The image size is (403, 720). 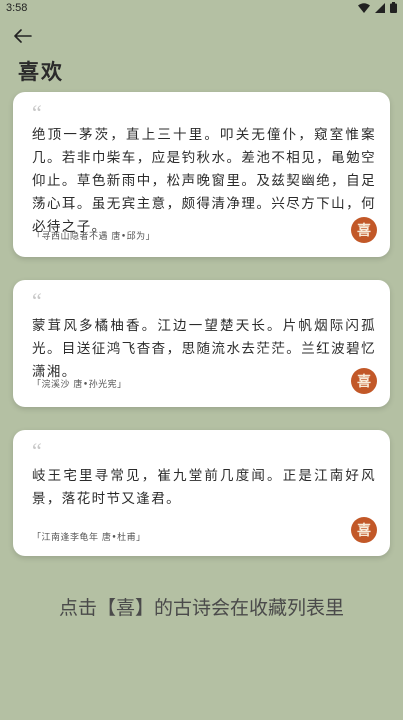 What do you see at coordinates (89, 538) in the screenshot?
I see `poem-source: 「江南逢李龟年 唐•杜甫」` at bounding box center [89, 538].